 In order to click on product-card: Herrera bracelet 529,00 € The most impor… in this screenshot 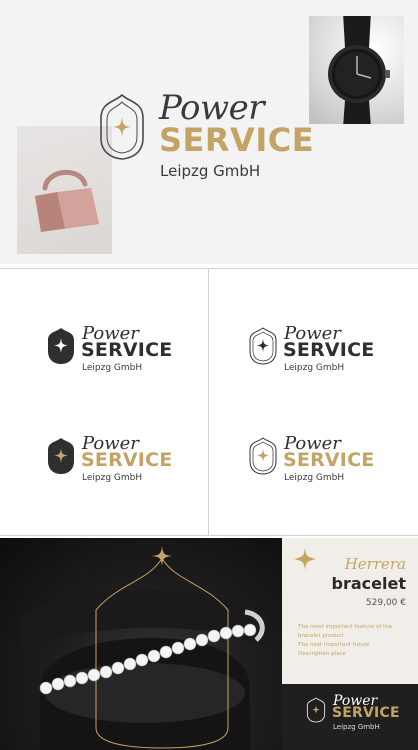, I will do `click(350, 611)`.